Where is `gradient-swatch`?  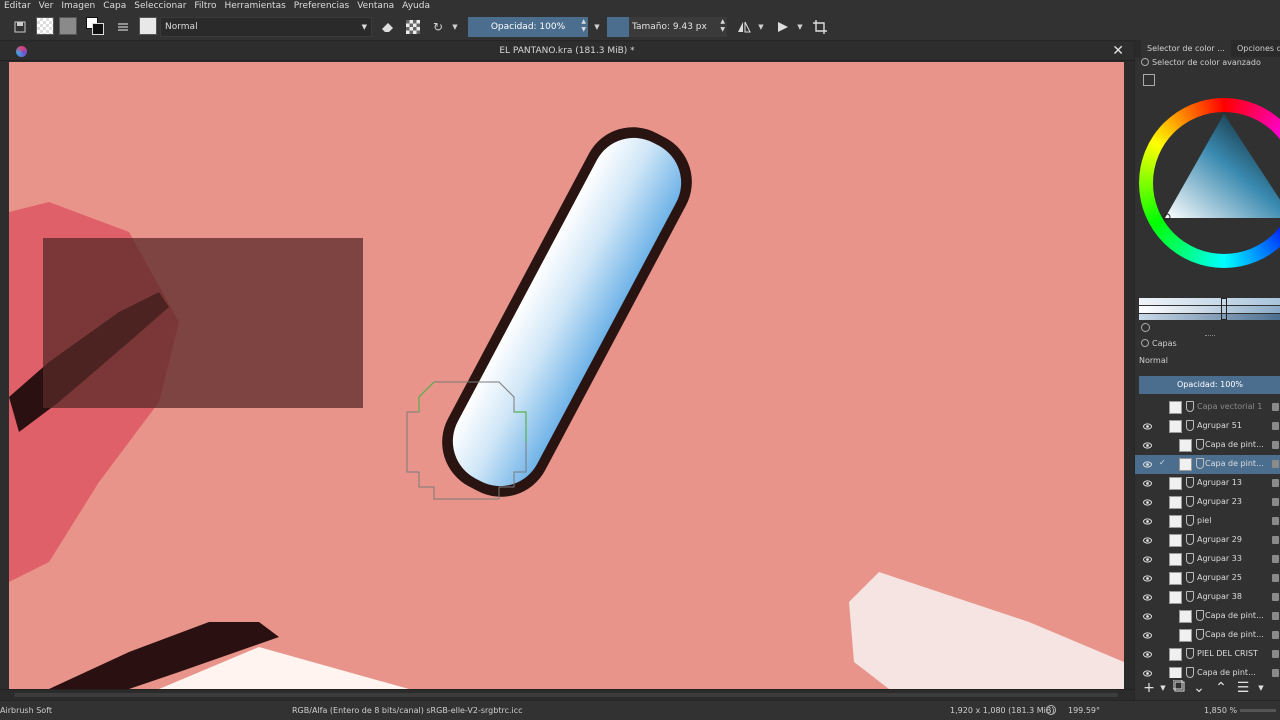
gradient-swatch is located at coordinates (45, 26).